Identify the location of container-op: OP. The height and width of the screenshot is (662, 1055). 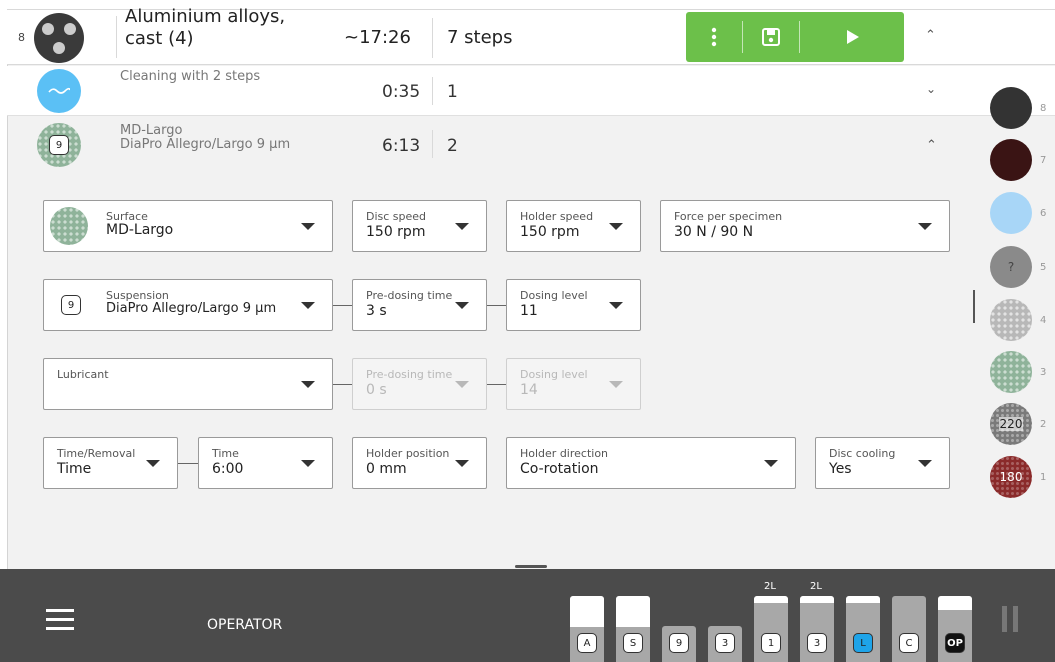
(955, 629).